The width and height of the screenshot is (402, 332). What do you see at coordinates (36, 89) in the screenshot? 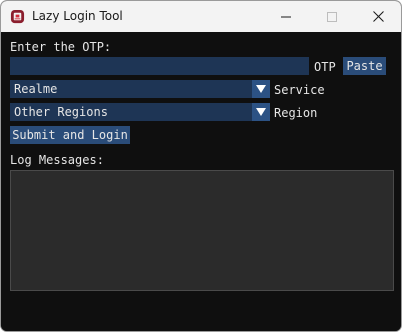
I see `service-selected: Realme` at bounding box center [36, 89].